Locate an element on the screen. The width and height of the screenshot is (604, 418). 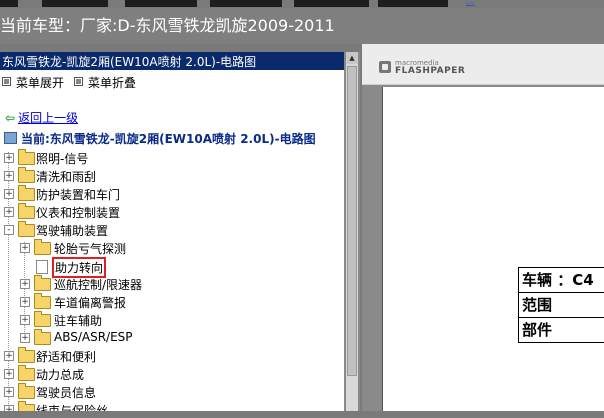
scroll-up-icon: ▲ is located at coordinates (352, 58).